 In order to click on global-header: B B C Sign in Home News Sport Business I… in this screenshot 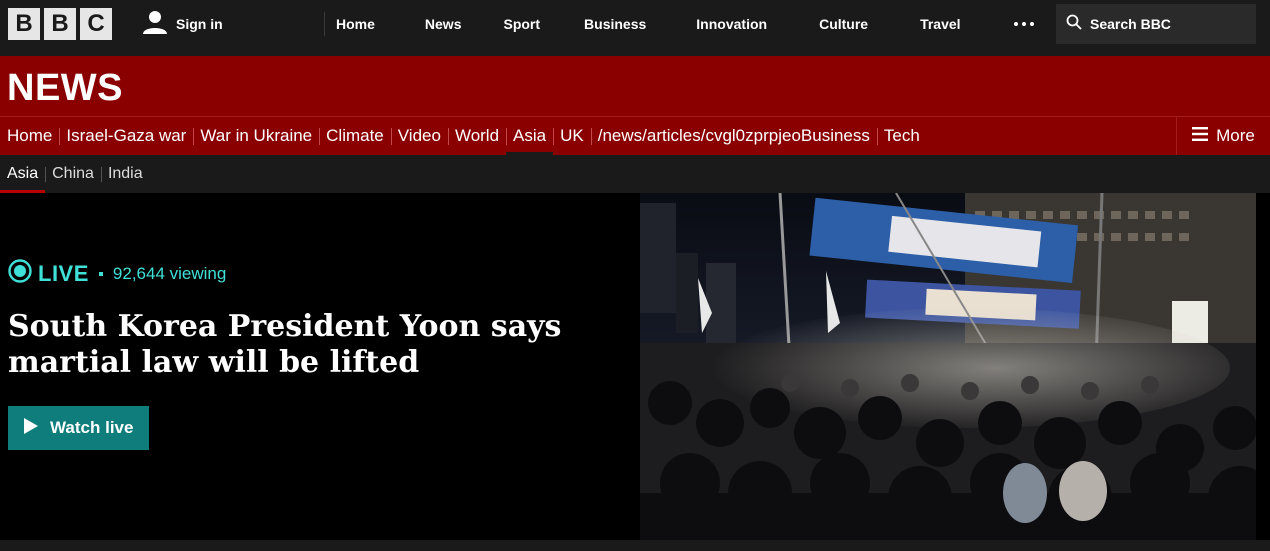, I will do `click(635, 28)`.